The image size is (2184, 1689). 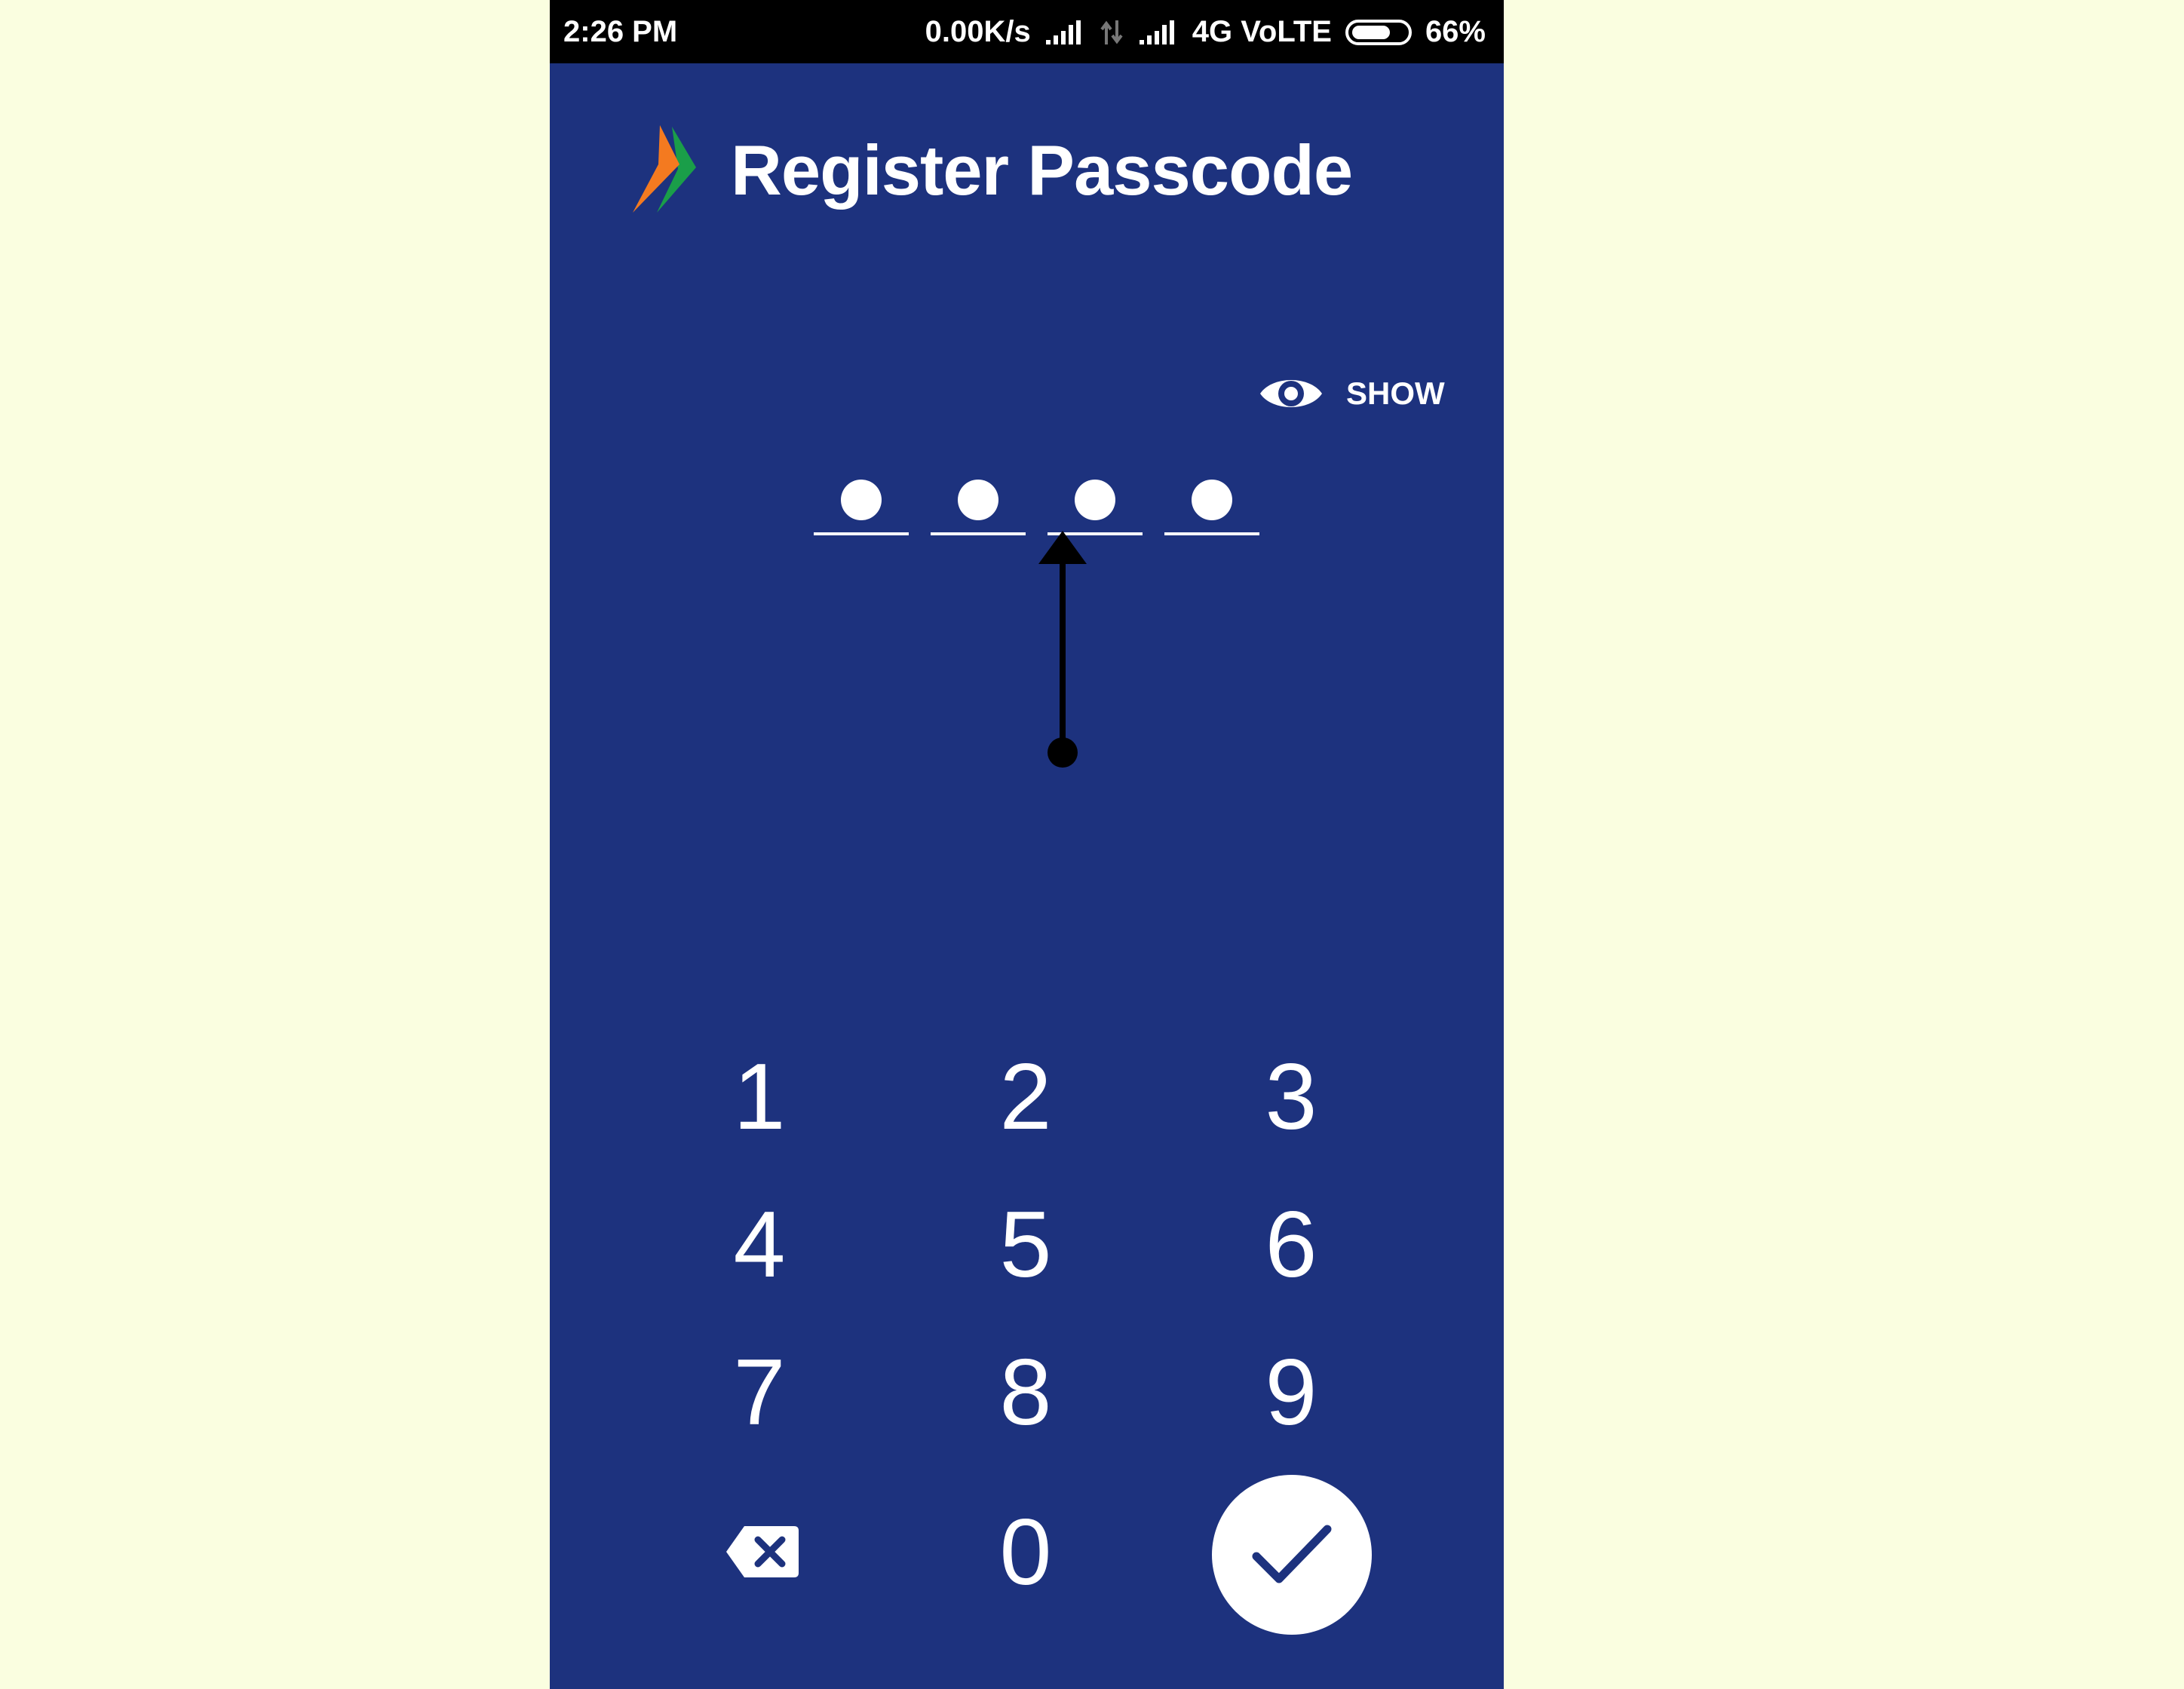 I want to click on show-passcode-toggle: SHOW, so click(x=1352, y=394).